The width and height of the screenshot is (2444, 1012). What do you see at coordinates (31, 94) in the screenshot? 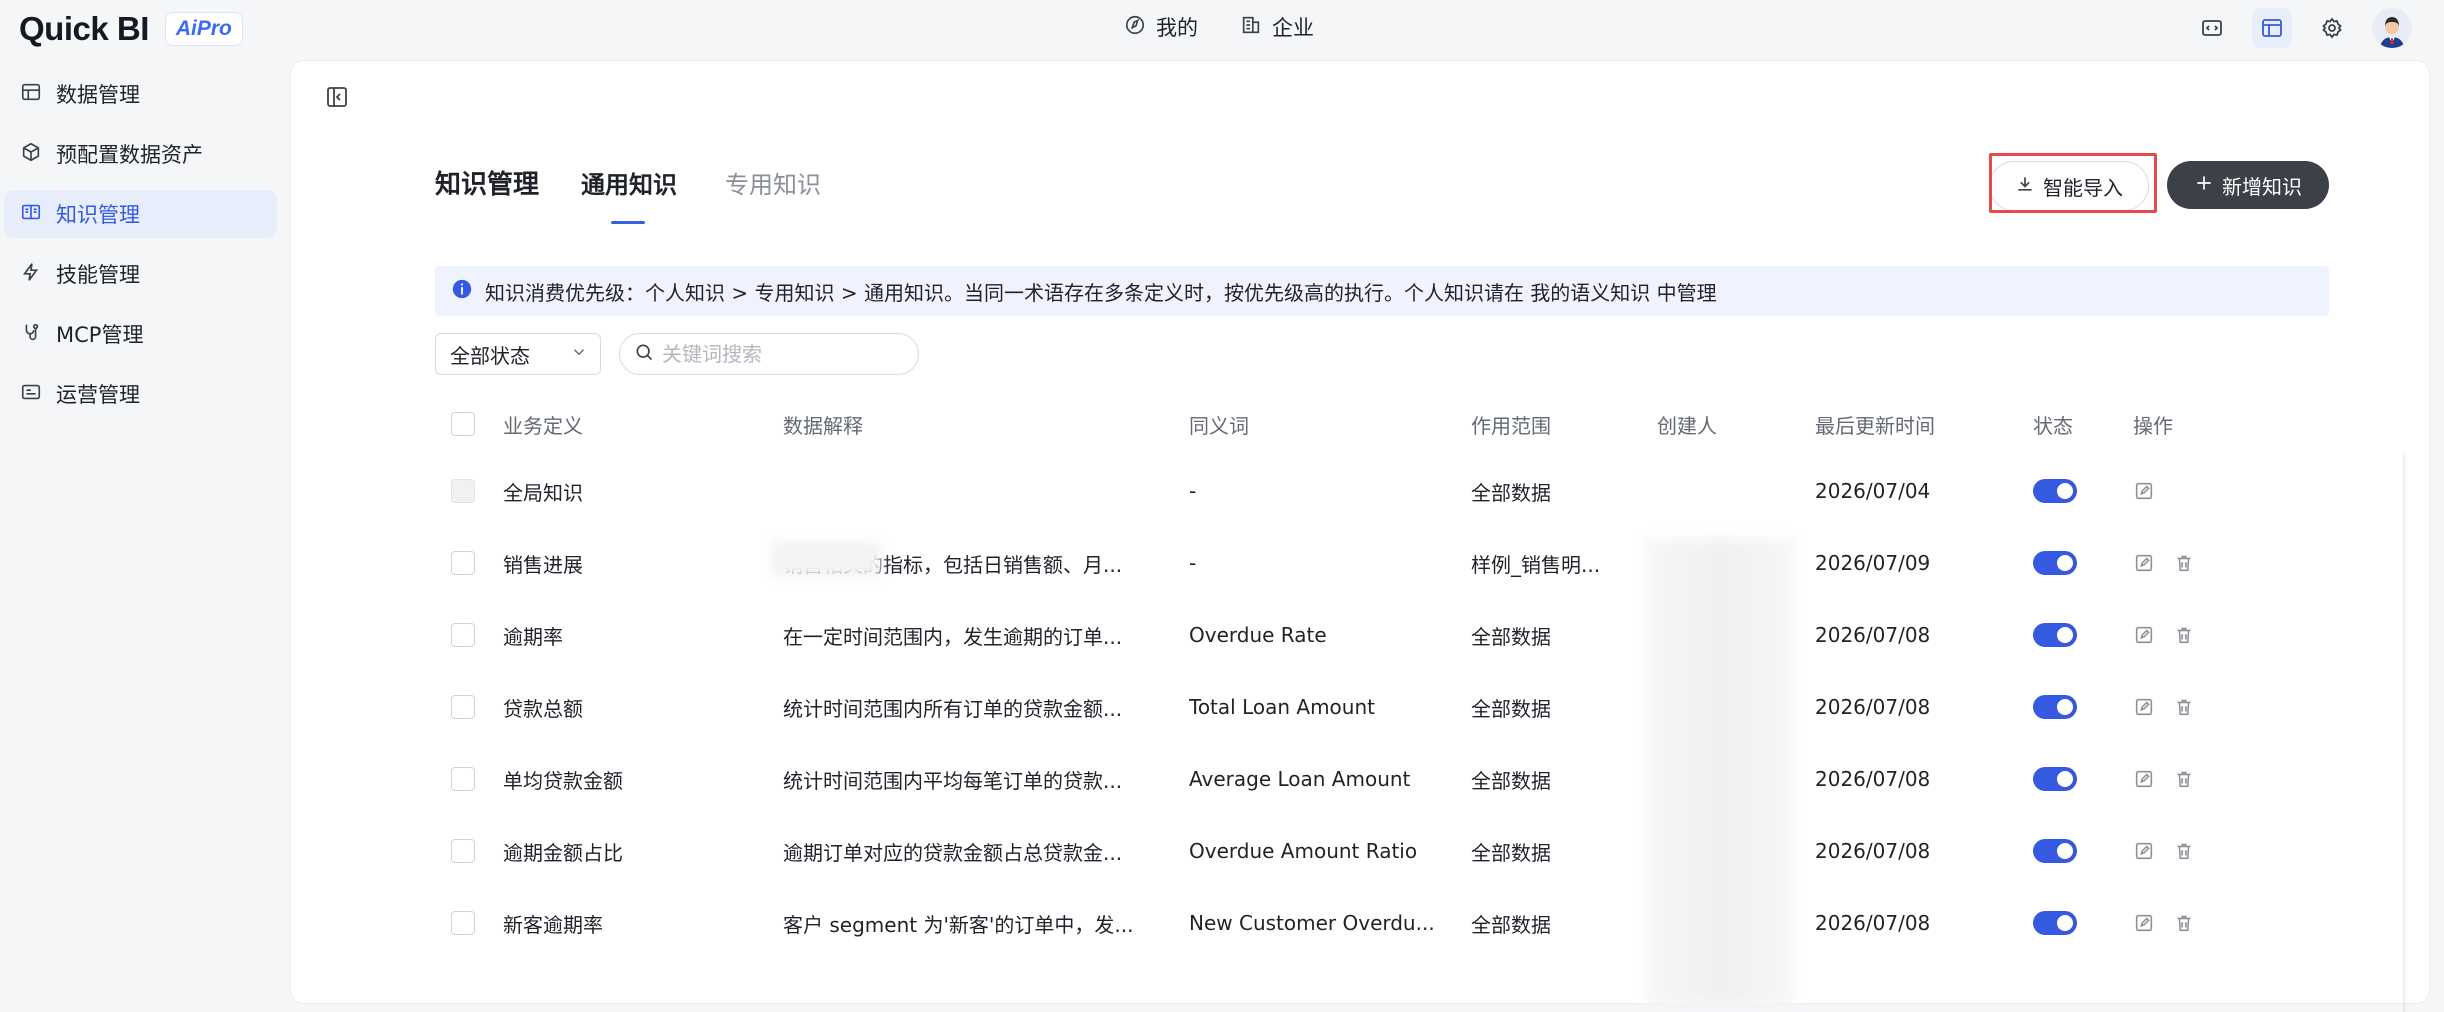
I see `data-table-icon` at bounding box center [31, 94].